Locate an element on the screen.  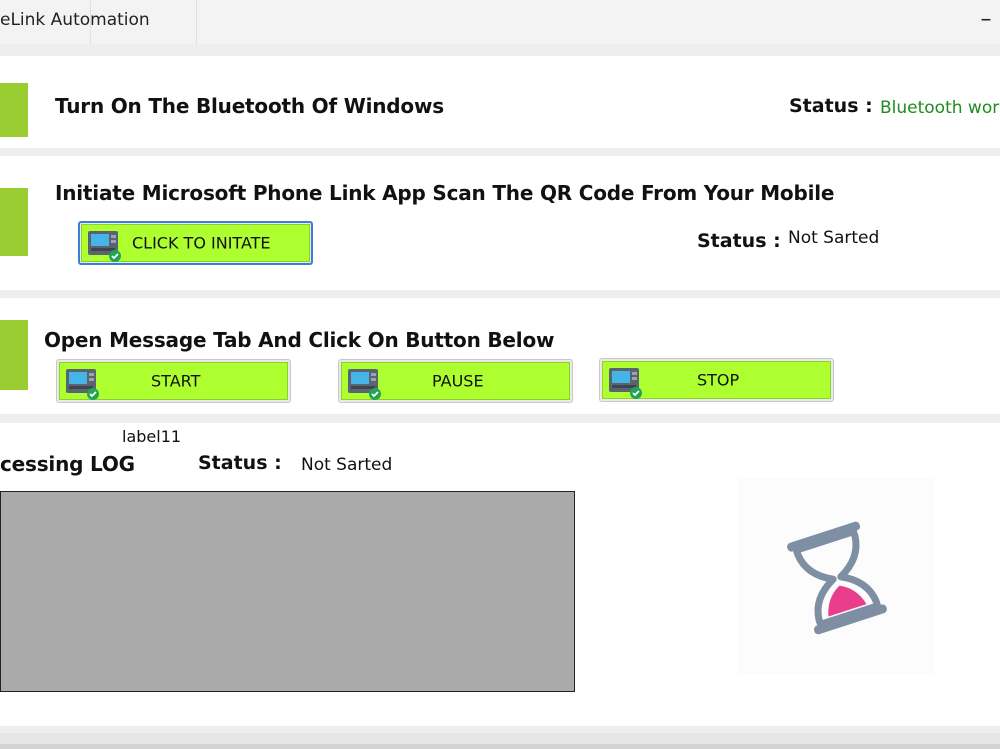
busy-indicator is located at coordinates (836, 576).